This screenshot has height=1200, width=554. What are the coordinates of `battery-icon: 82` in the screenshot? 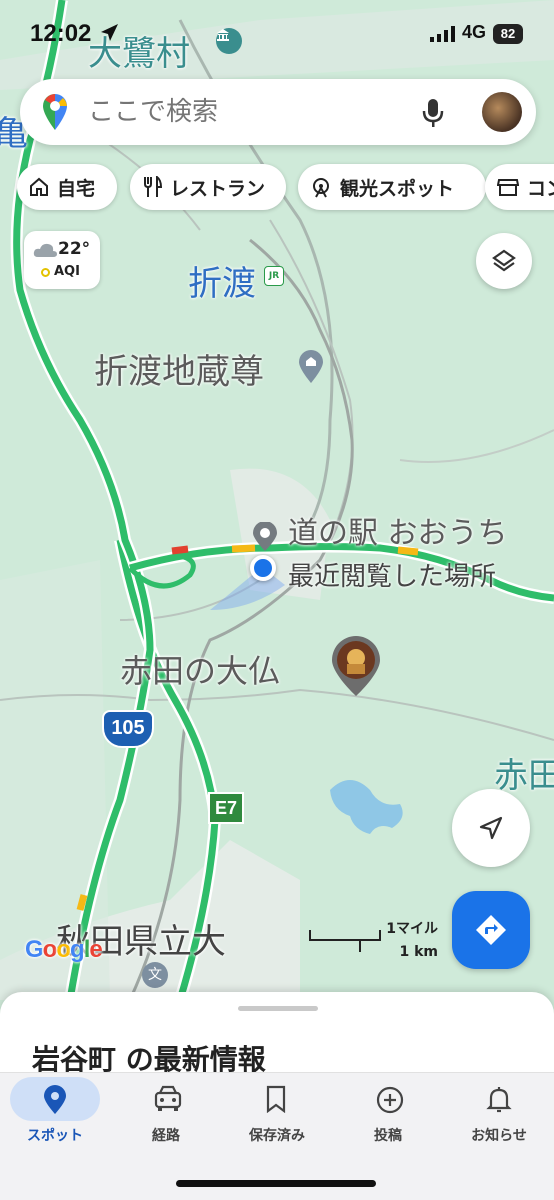 It's located at (508, 34).